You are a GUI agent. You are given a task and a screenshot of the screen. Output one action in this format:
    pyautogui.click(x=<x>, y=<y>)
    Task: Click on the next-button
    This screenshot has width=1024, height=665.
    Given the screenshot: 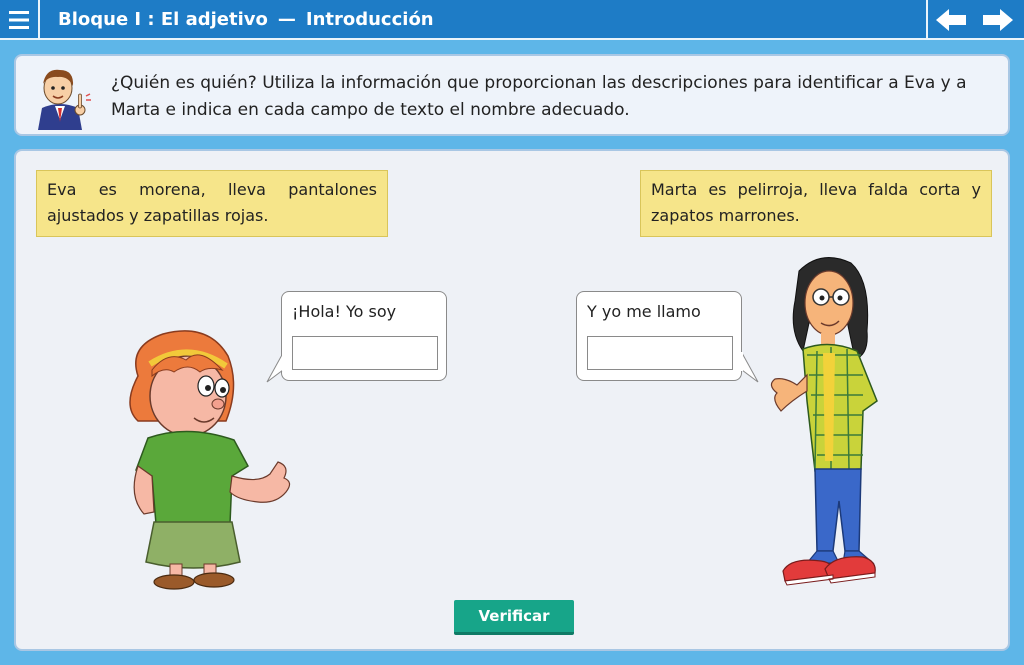 What is the action you would take?
    pyautogui.click(x=998, y=20)
    